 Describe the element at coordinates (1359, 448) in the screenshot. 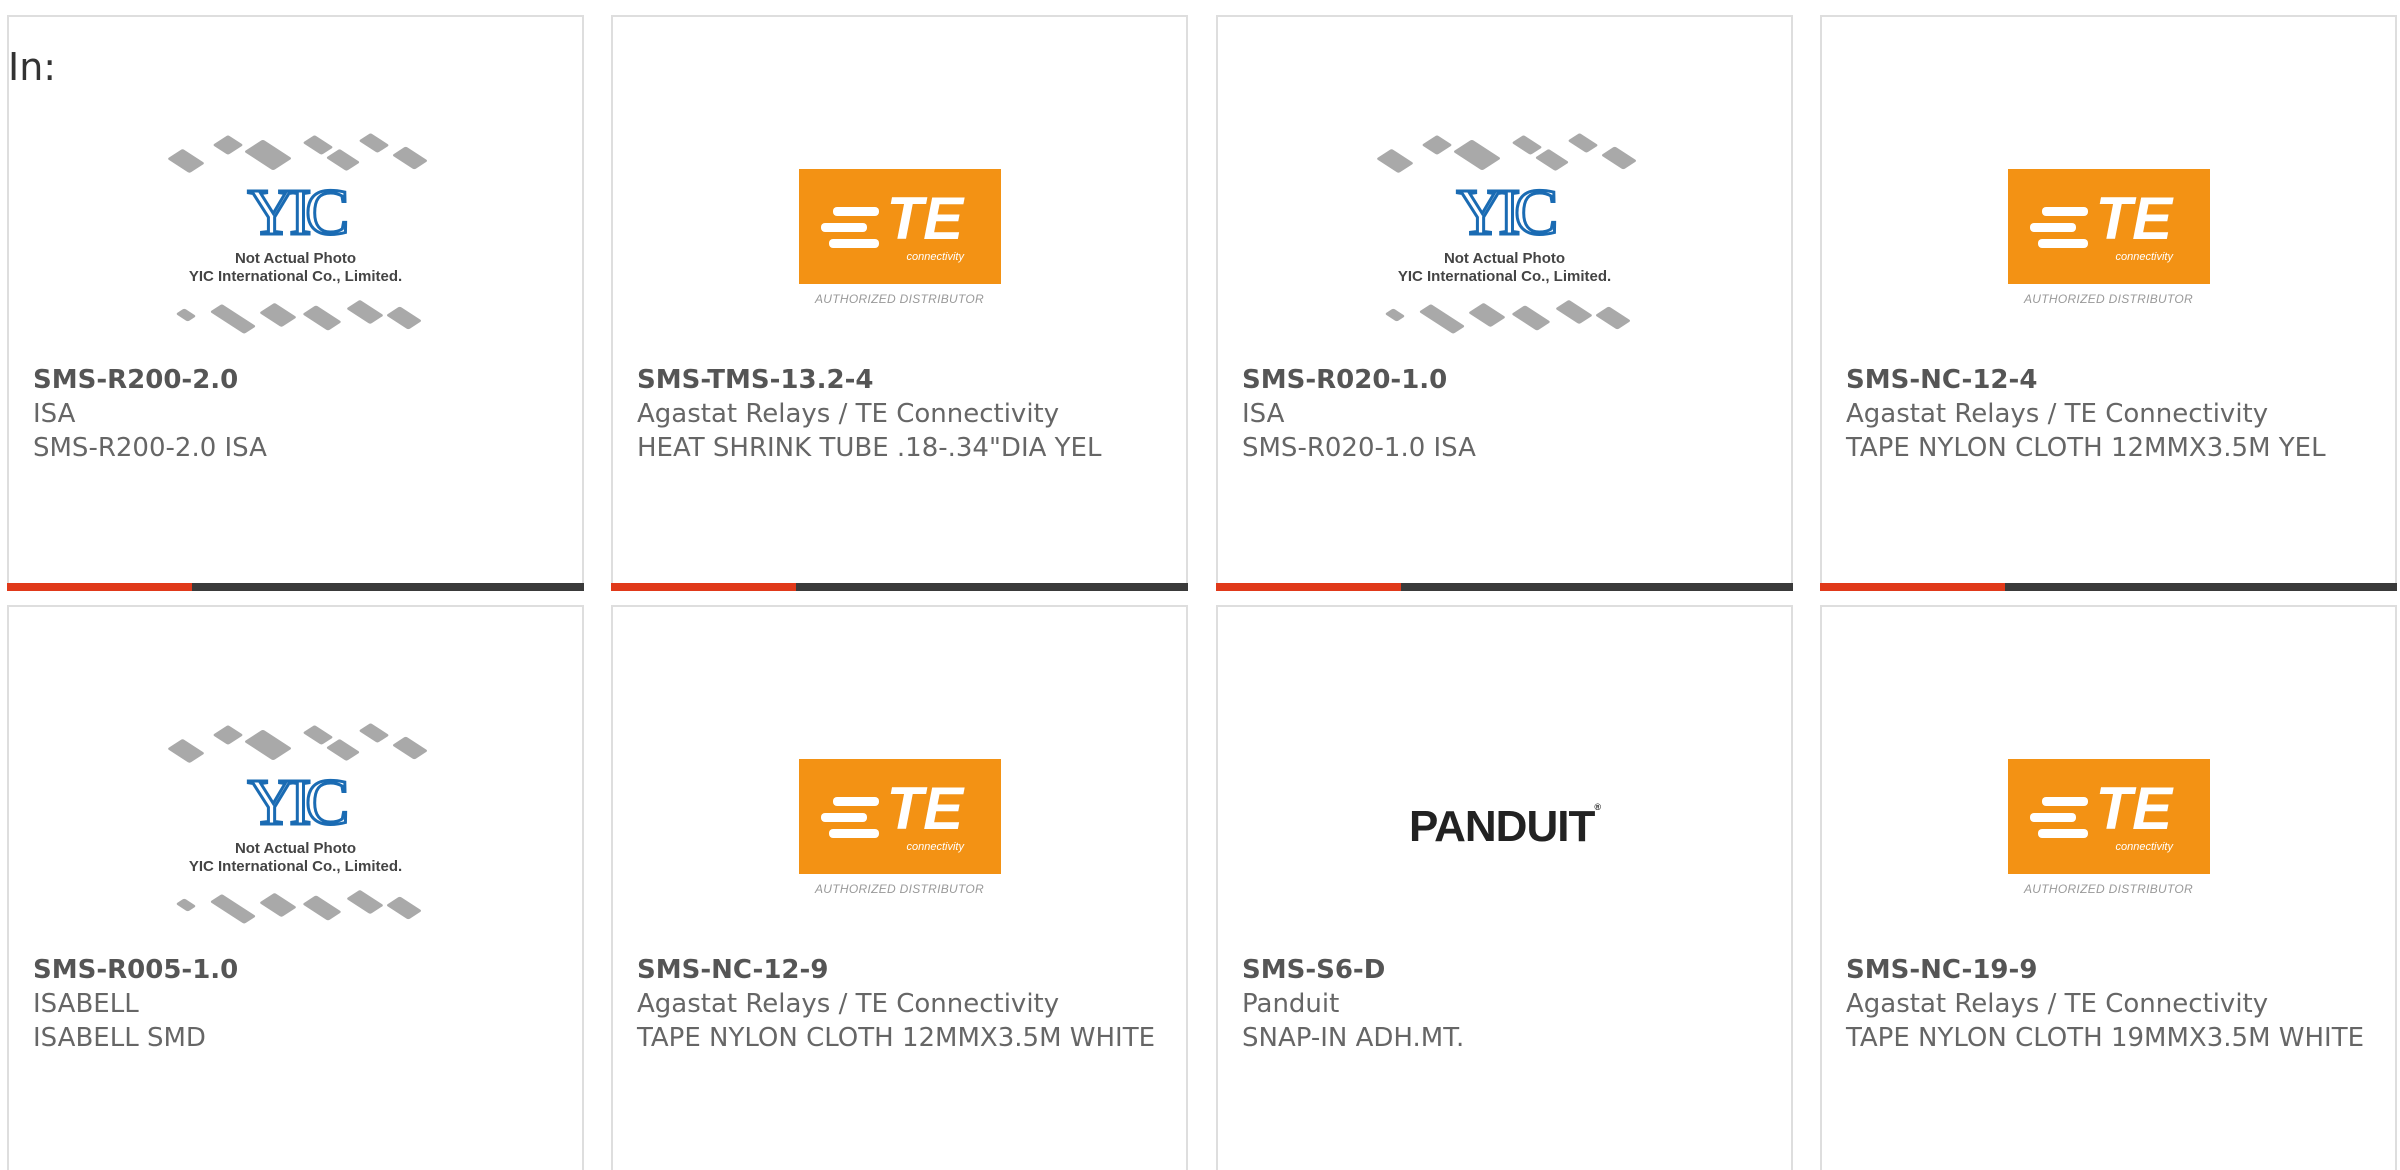

I see `product-description: SMS-R020-1.0 ISA` at that location.